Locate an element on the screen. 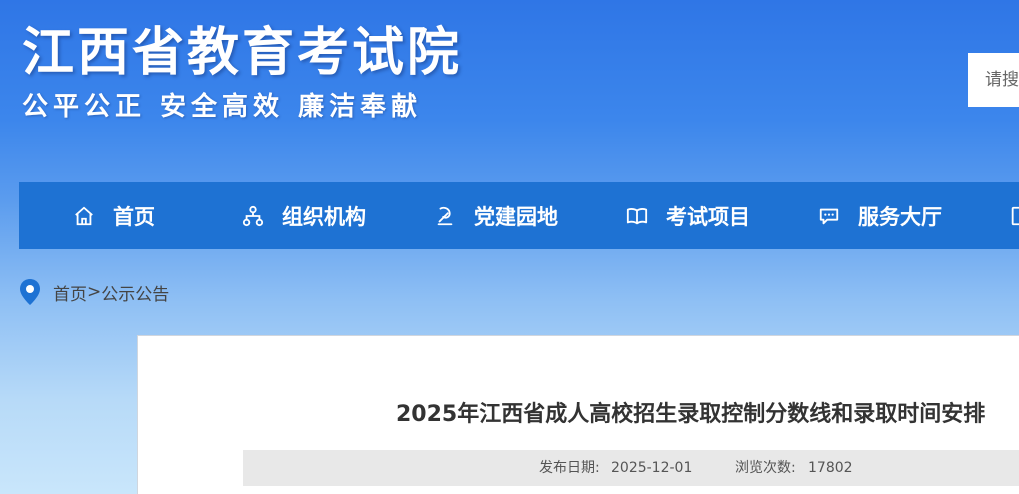  nav-item-home: 首页 is located at coordinates (114, 215).